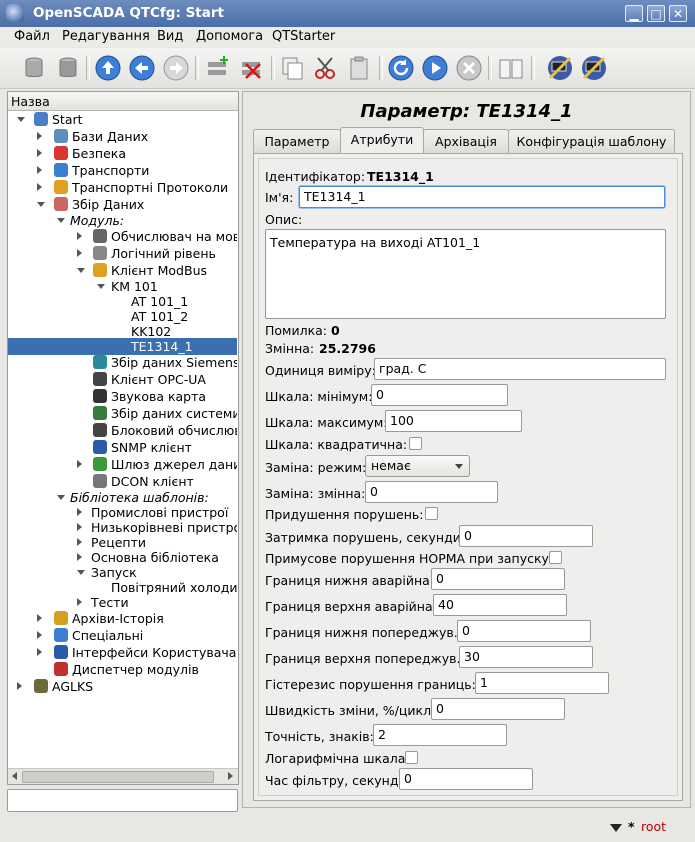 The width and height of the screenshot is (695, 842). I want to click on maximize-button: □, so click(656, 13).